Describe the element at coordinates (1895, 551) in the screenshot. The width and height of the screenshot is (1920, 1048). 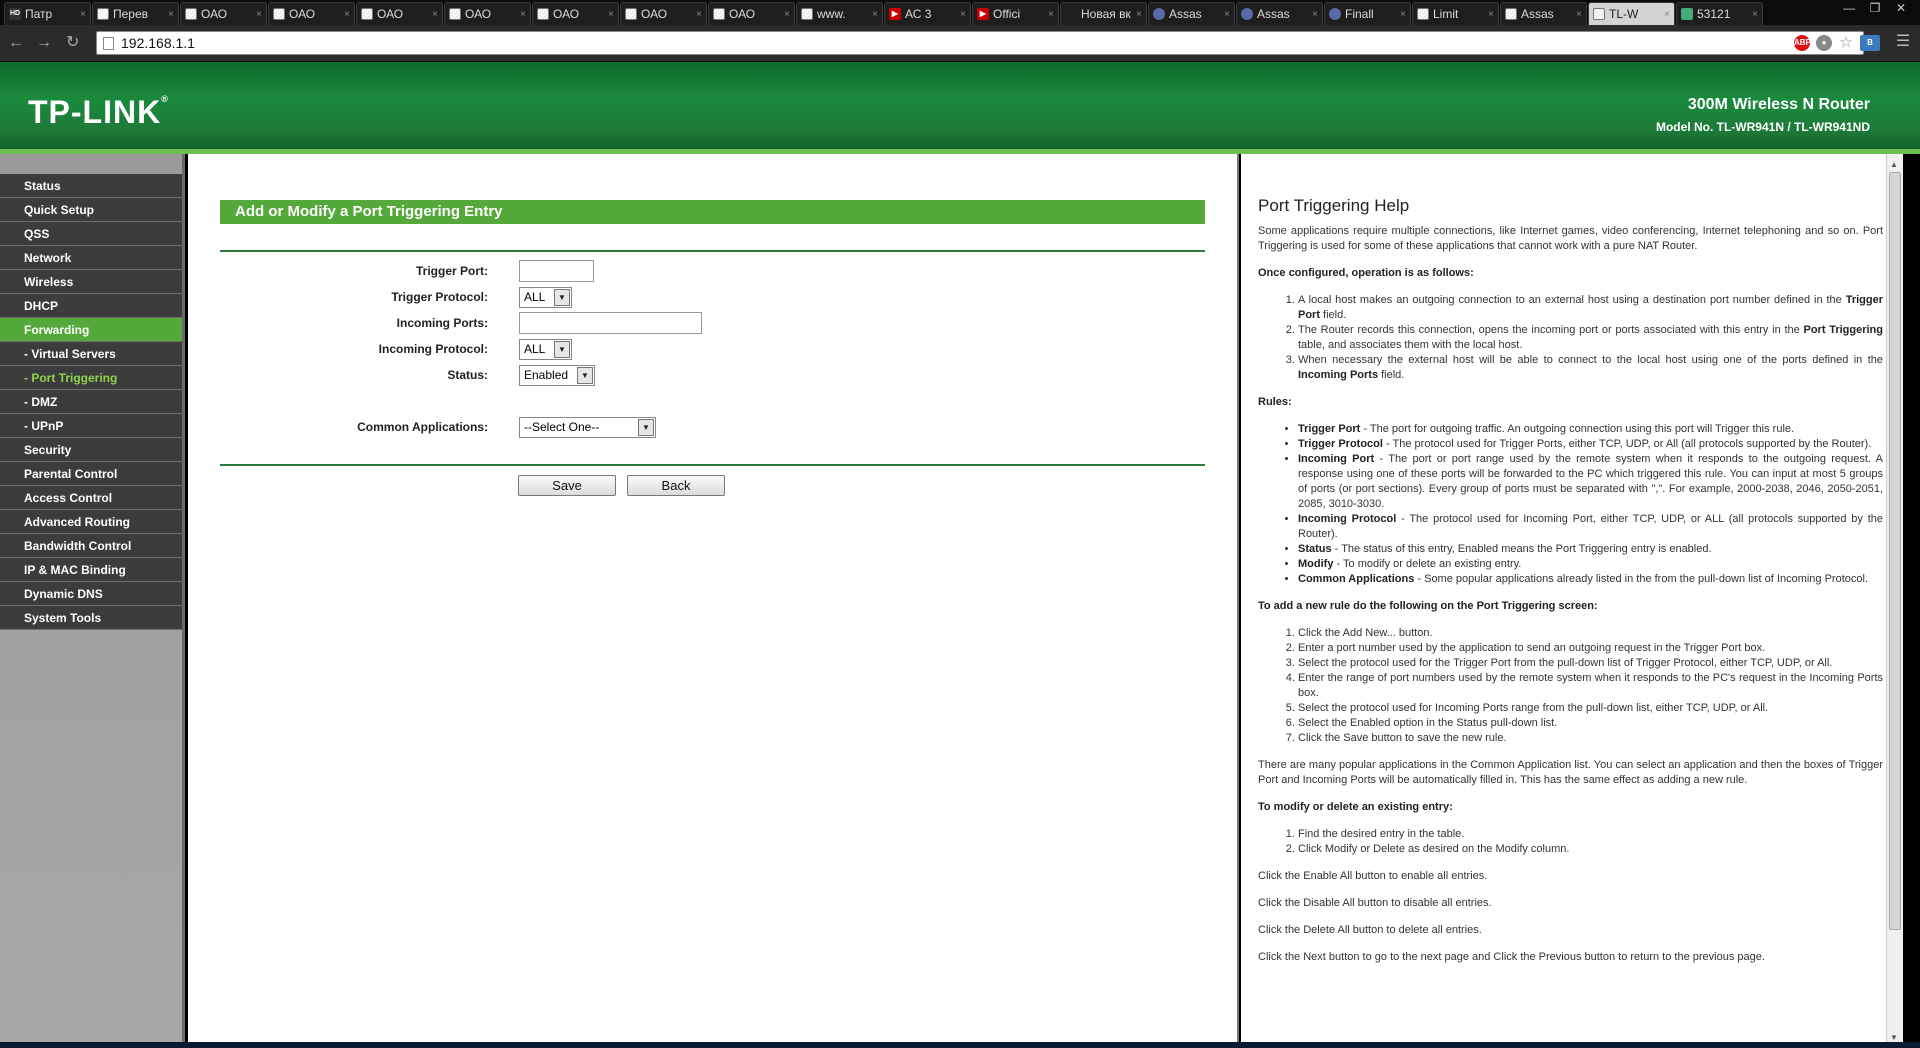
I see `scroll-thumb` at that location.